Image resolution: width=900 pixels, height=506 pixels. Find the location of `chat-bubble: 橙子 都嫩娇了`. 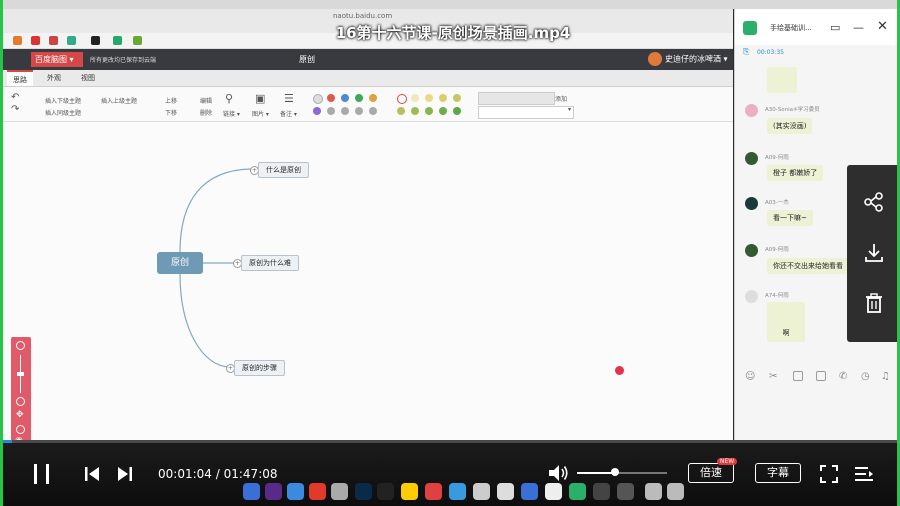

chat-bubble: 橙子 都嫩娇了 is located at coordinates (795, 173).